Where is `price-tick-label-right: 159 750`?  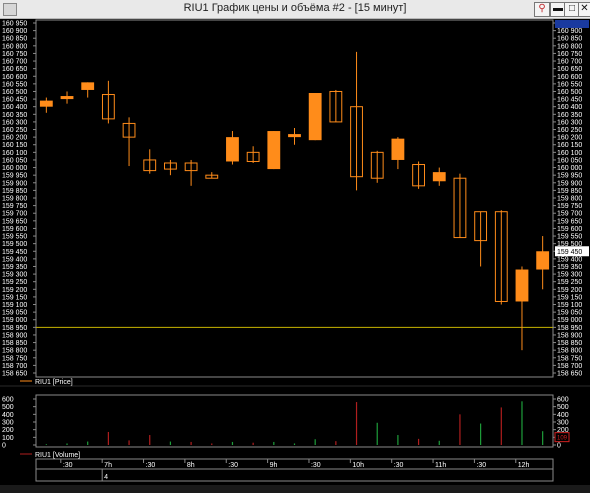
price-tick-label-right: 159 750 is located at coordinates (569, 206).